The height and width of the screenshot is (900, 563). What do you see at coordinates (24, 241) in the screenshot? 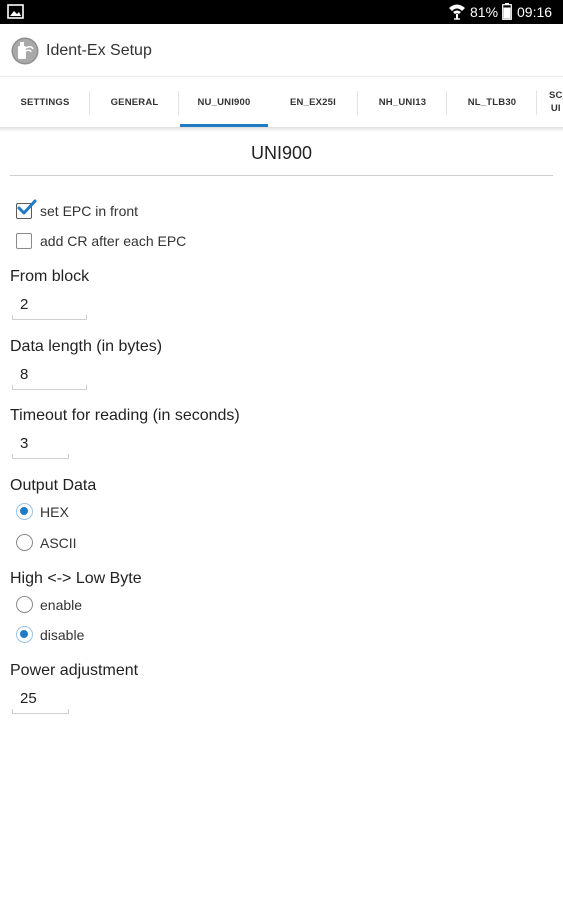
I see `add-cr-after-each-epc-checkbox` at bounding box center [24, 241].